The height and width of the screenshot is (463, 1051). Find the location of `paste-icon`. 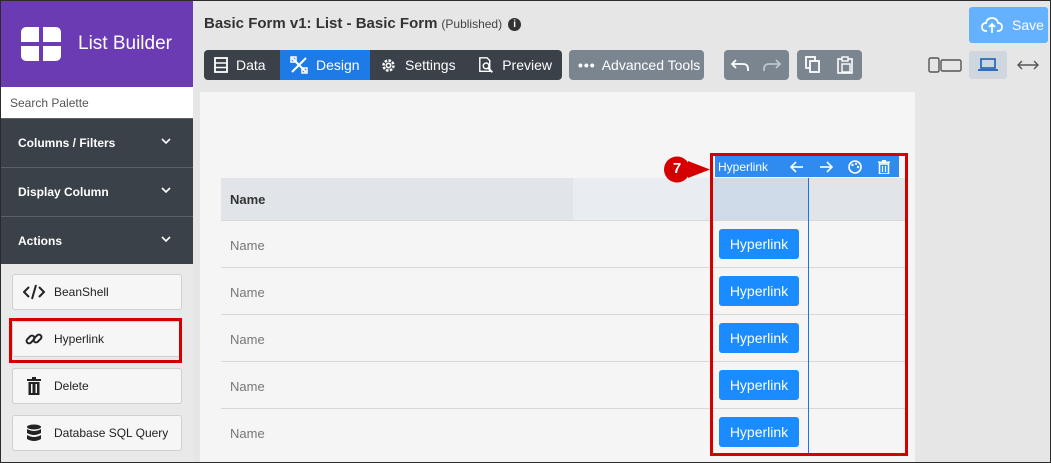

paste-icon is located at coordinates (845, 65).